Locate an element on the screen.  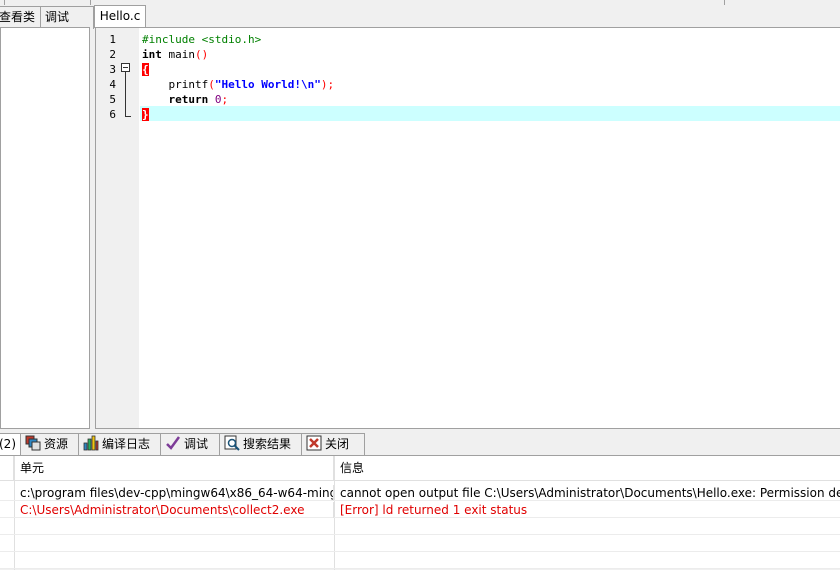
editor-tab-label: Hello.c is located at coordinates (120, 16).